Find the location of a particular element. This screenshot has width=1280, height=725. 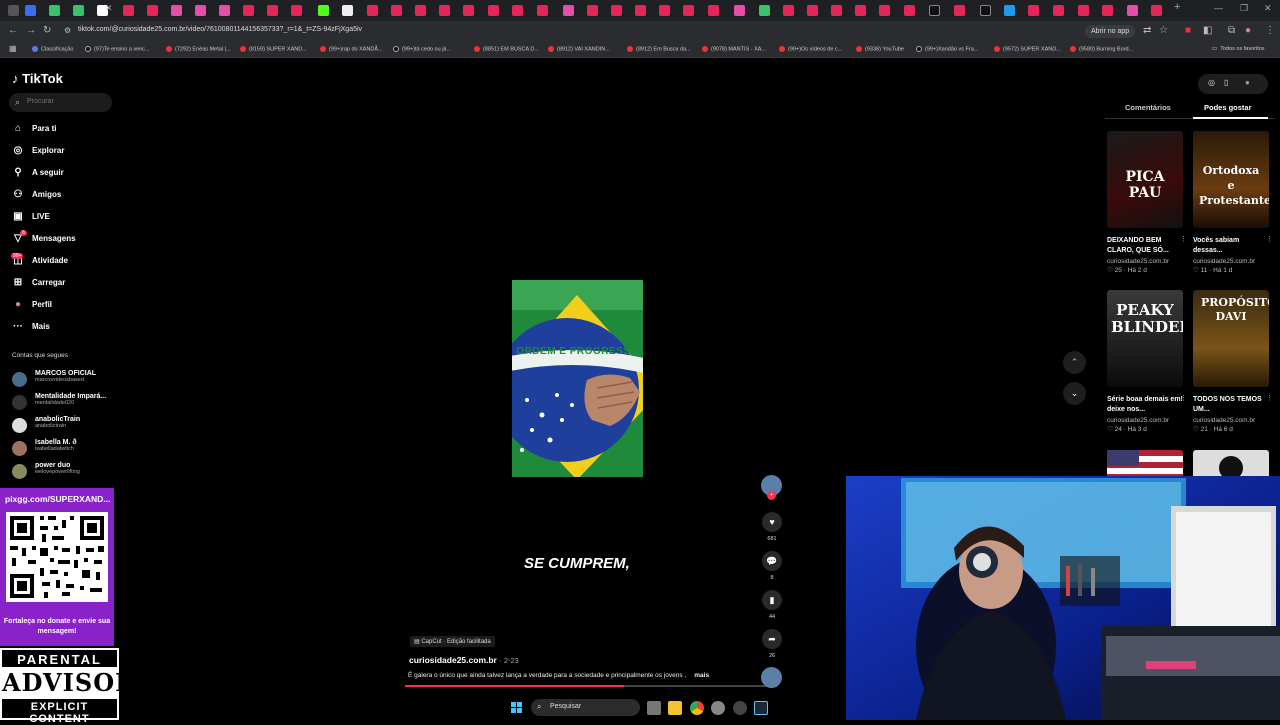

phone-icon: ▯ is located at coordinates (1226, 82).